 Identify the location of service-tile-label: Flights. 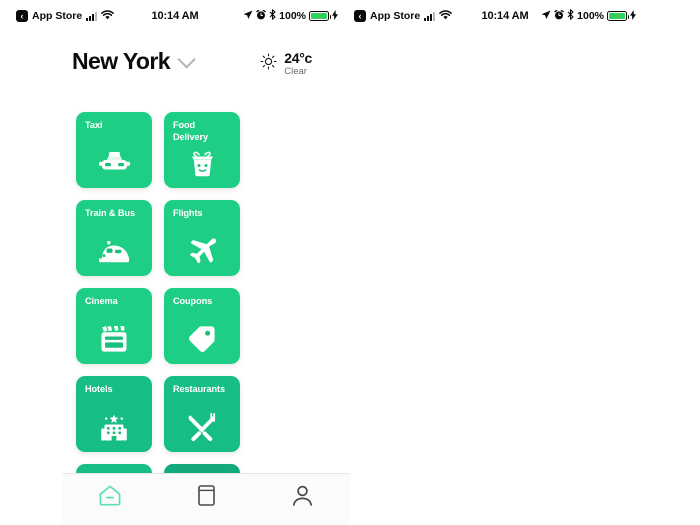
(188, 213).